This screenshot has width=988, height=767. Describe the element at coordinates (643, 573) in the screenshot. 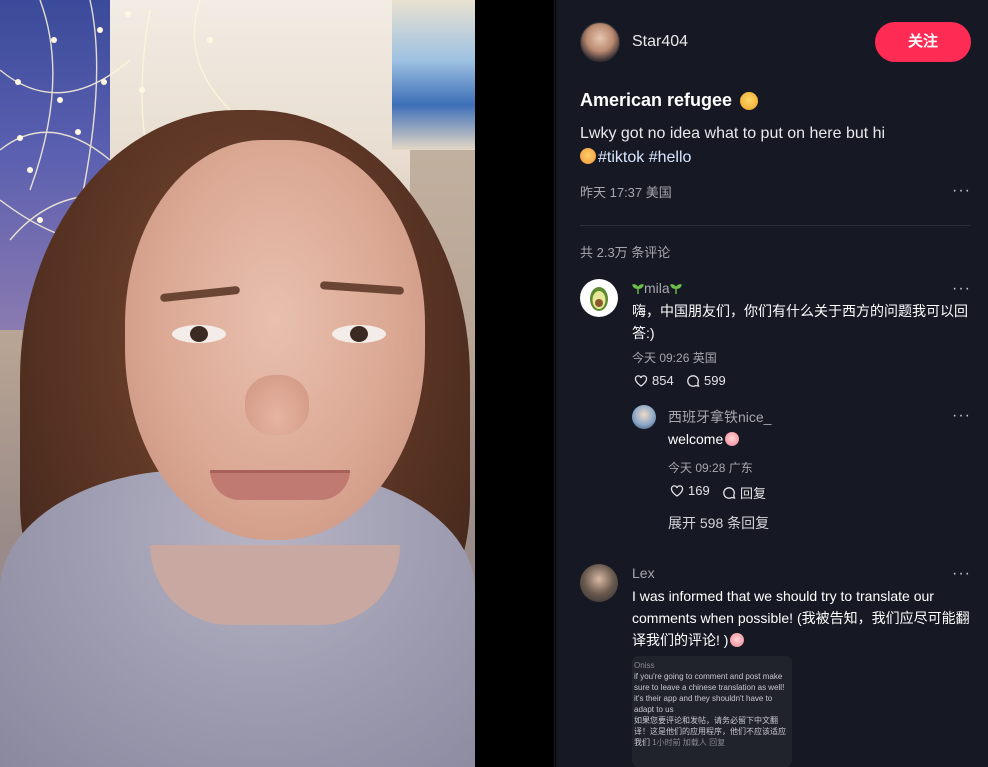

I see `comment-author-name: Lex` at that location.